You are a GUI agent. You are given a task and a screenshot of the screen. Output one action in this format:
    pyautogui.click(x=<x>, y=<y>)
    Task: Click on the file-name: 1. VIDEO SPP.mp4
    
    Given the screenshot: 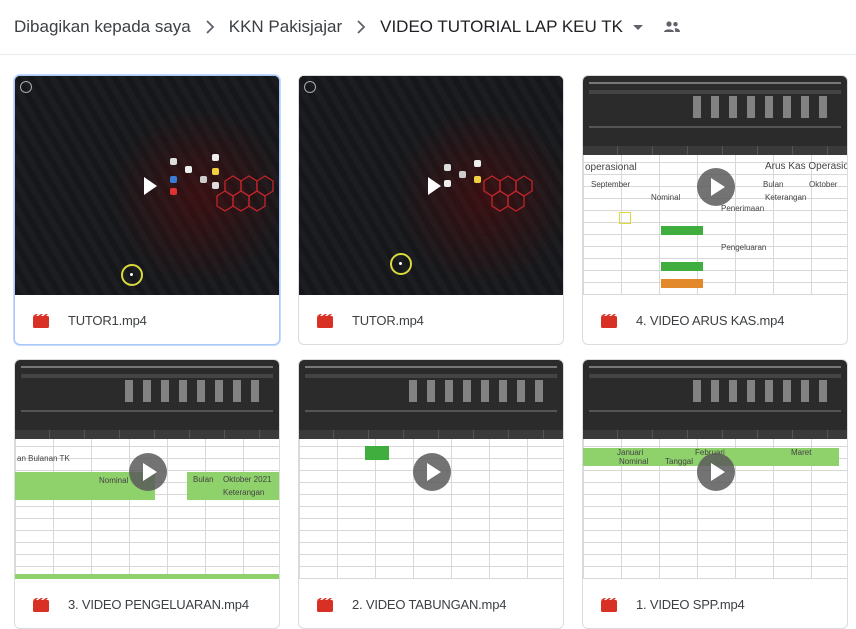 What is the action you would take?
    pyautogui.click(x=690, y=604)
    